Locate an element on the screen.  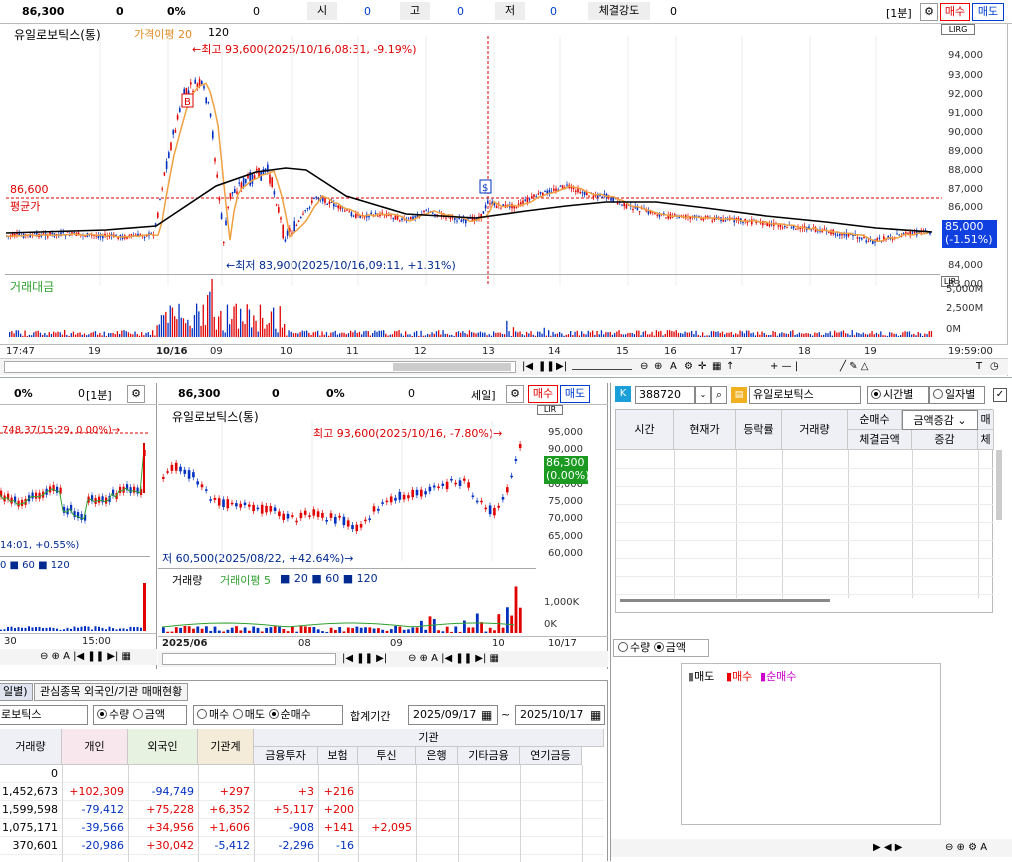
zoom-out-icon: ⊖ ⊕ A |◀ ❚❚ ▶| ▦ is located at coordinates (85, 657).